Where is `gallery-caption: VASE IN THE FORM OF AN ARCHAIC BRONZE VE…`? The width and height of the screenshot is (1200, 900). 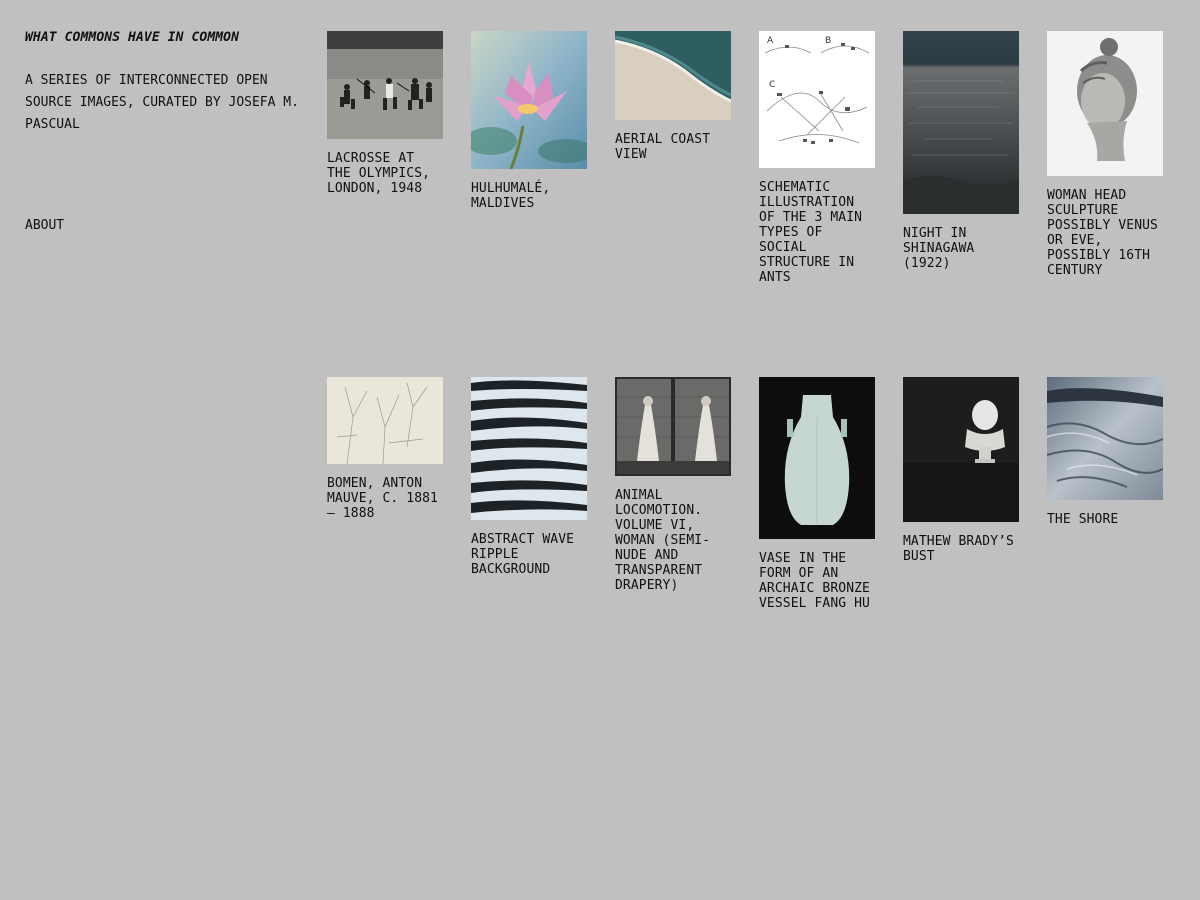
gallery-caption: VASE IN THE FORM OF AN ARCHAIC BRONZE VE… is located at coordinates (817, 581).